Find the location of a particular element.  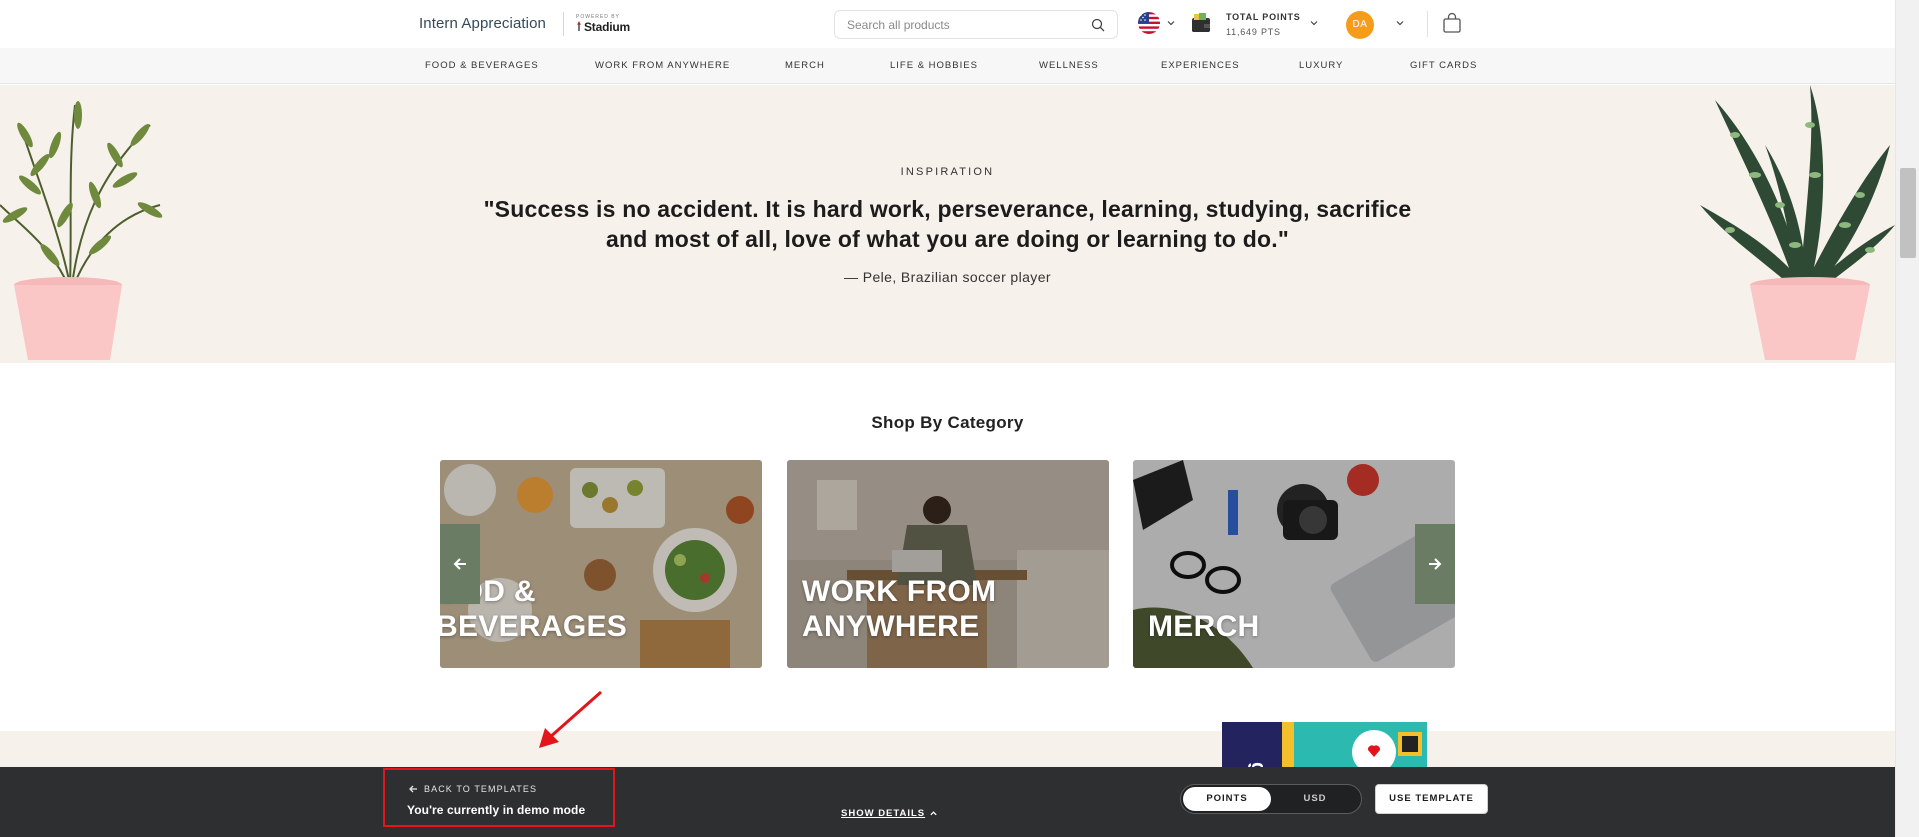

category-card-food-beverages: OOD & BEVERAGES is located at coordinates (601, 564).